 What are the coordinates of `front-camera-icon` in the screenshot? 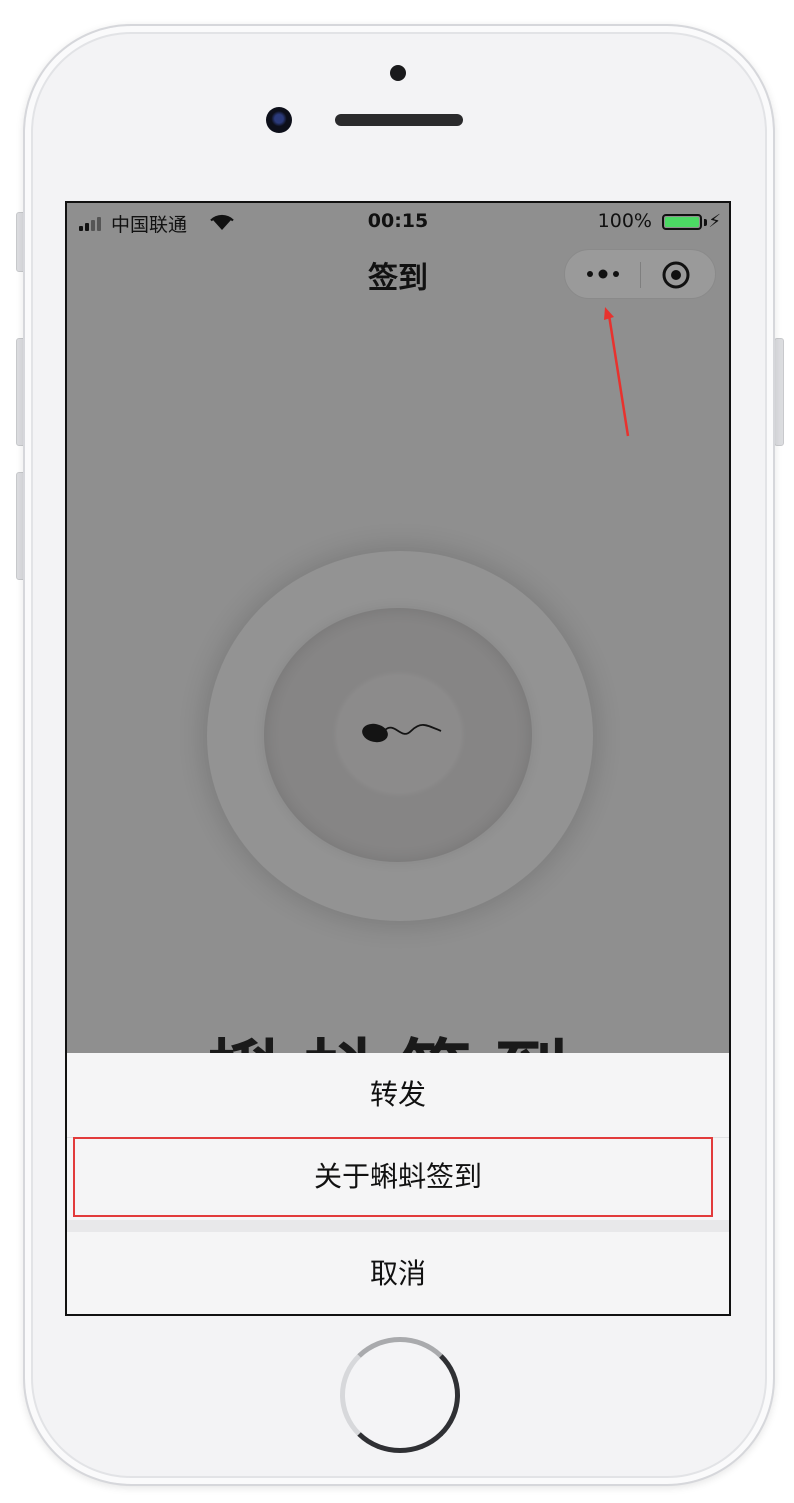 It's located at (279, 120).